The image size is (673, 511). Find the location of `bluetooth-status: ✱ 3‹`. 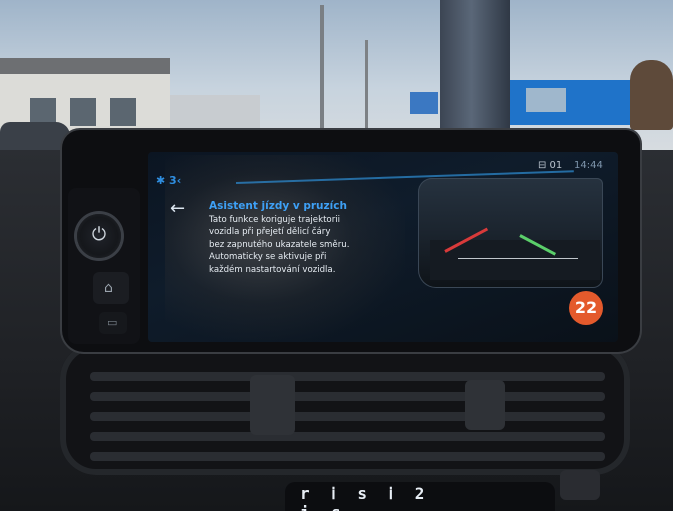

bluetooth-status: ✱ 3‹ is located at coordinates (169, 180).